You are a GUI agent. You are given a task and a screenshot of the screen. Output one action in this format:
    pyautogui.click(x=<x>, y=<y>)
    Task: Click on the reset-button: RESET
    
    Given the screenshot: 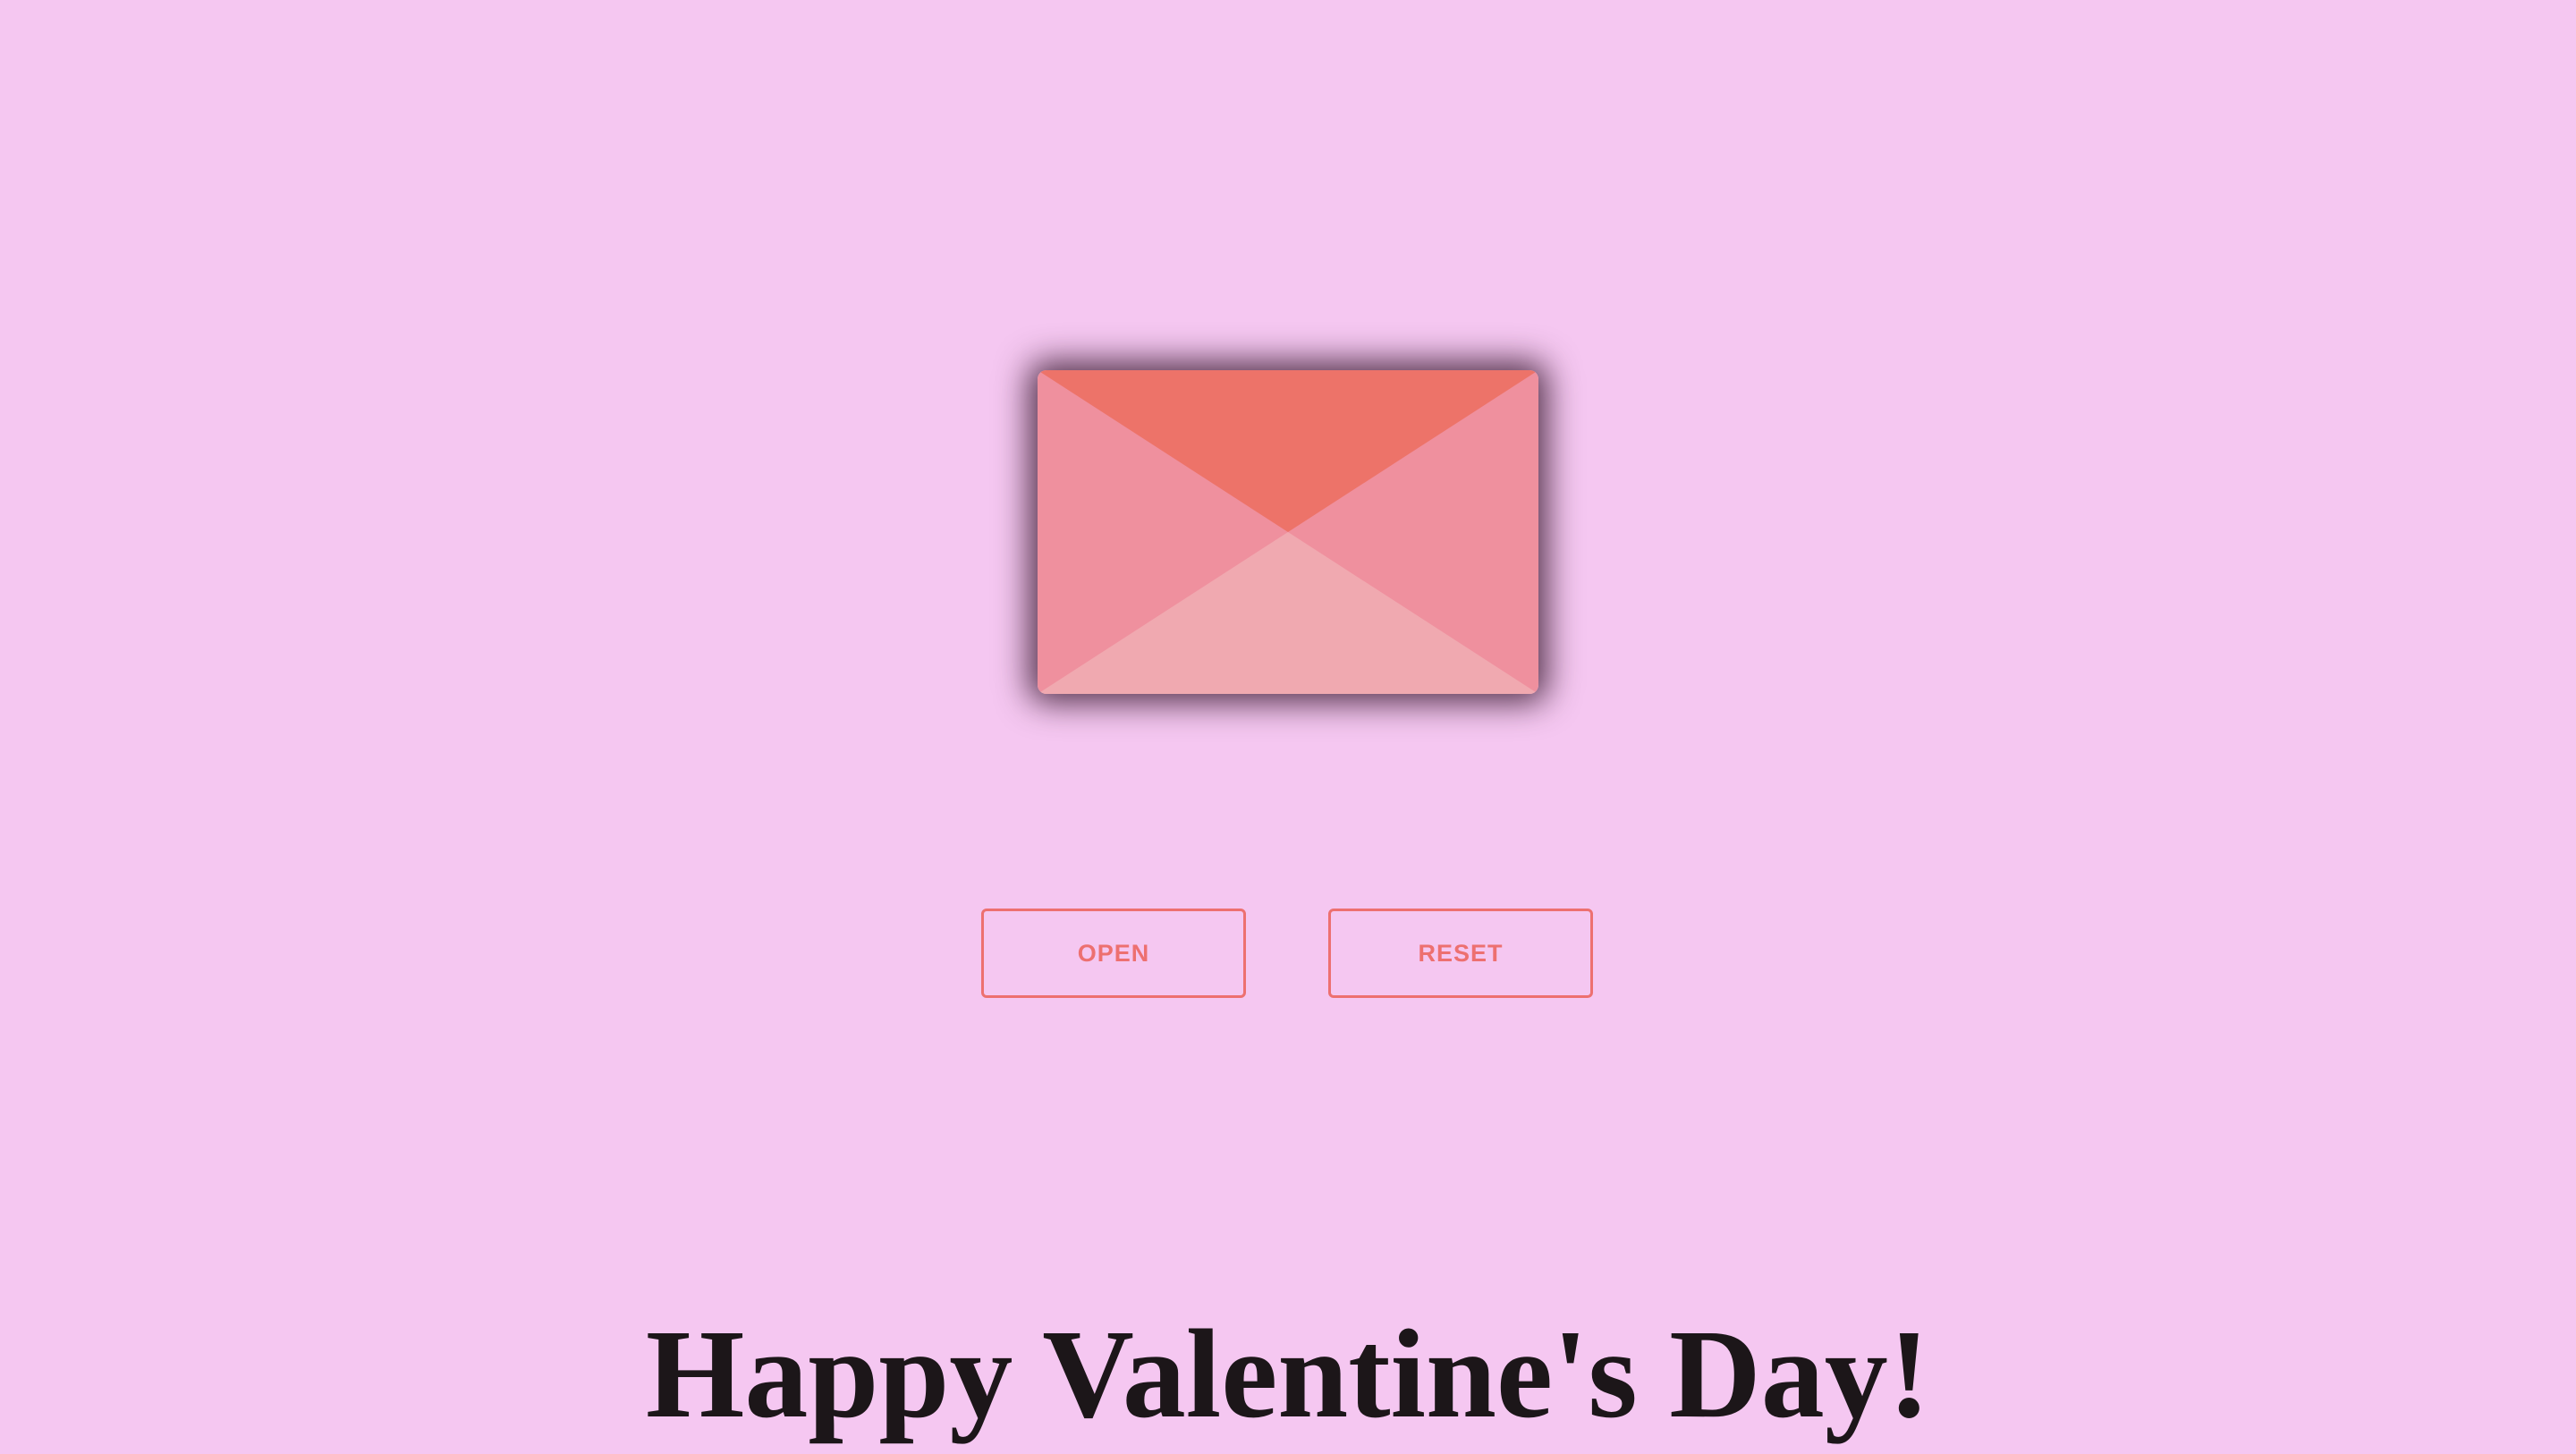 What is the action you would take?
    pyautogui.click(x=1460, y=954)
    